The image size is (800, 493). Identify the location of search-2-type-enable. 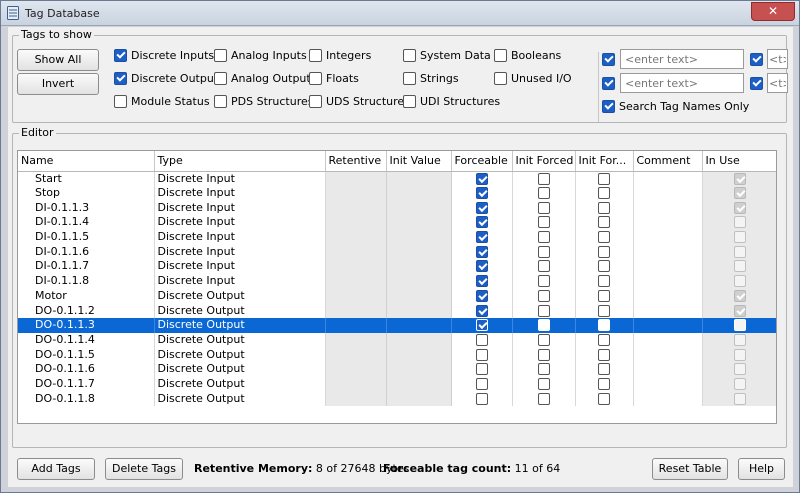
(758, 83).